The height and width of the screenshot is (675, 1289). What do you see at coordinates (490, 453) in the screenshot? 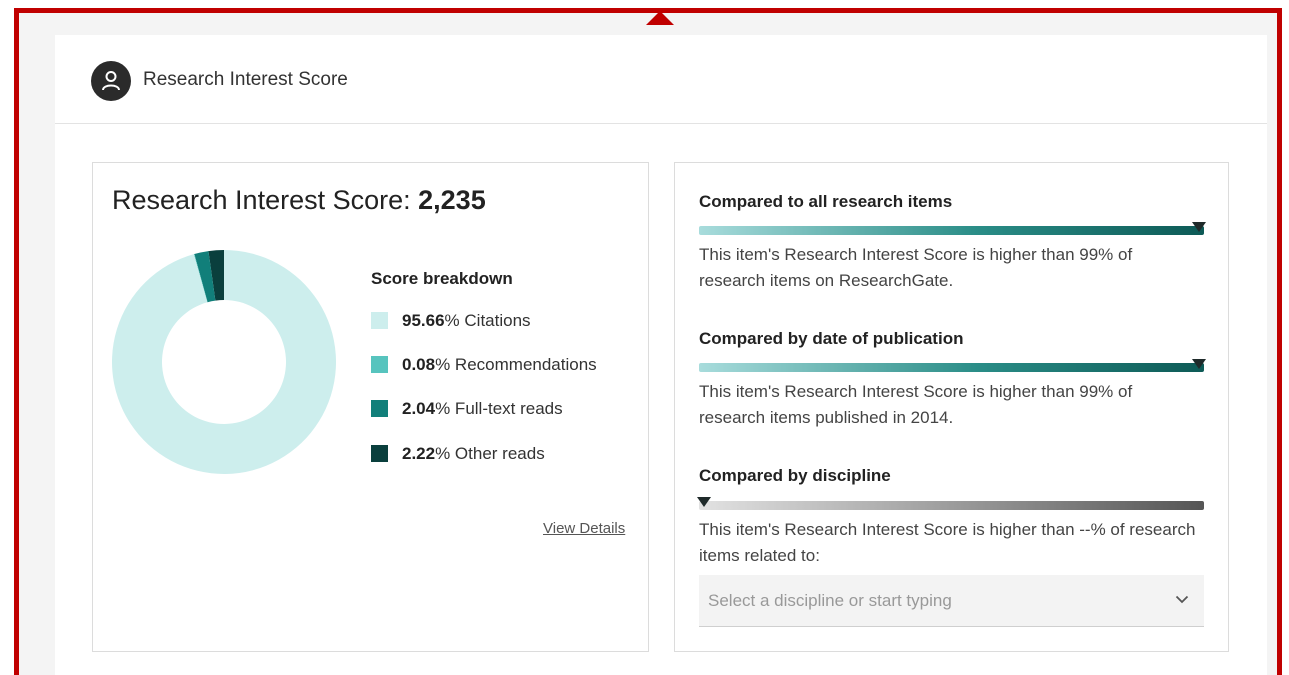
I see `legend-label: % Other reads` at bounding box center [490, 453].